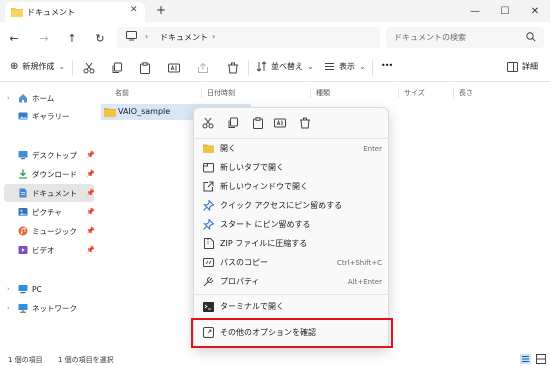 The width and height of the screenshot is (550, 366). What do you see at coordinates (291, 243) in the screenshot?
I see `menu-item-compress-zip: ZIP ファイルに圧縮する` at bounding box center [291, 243].